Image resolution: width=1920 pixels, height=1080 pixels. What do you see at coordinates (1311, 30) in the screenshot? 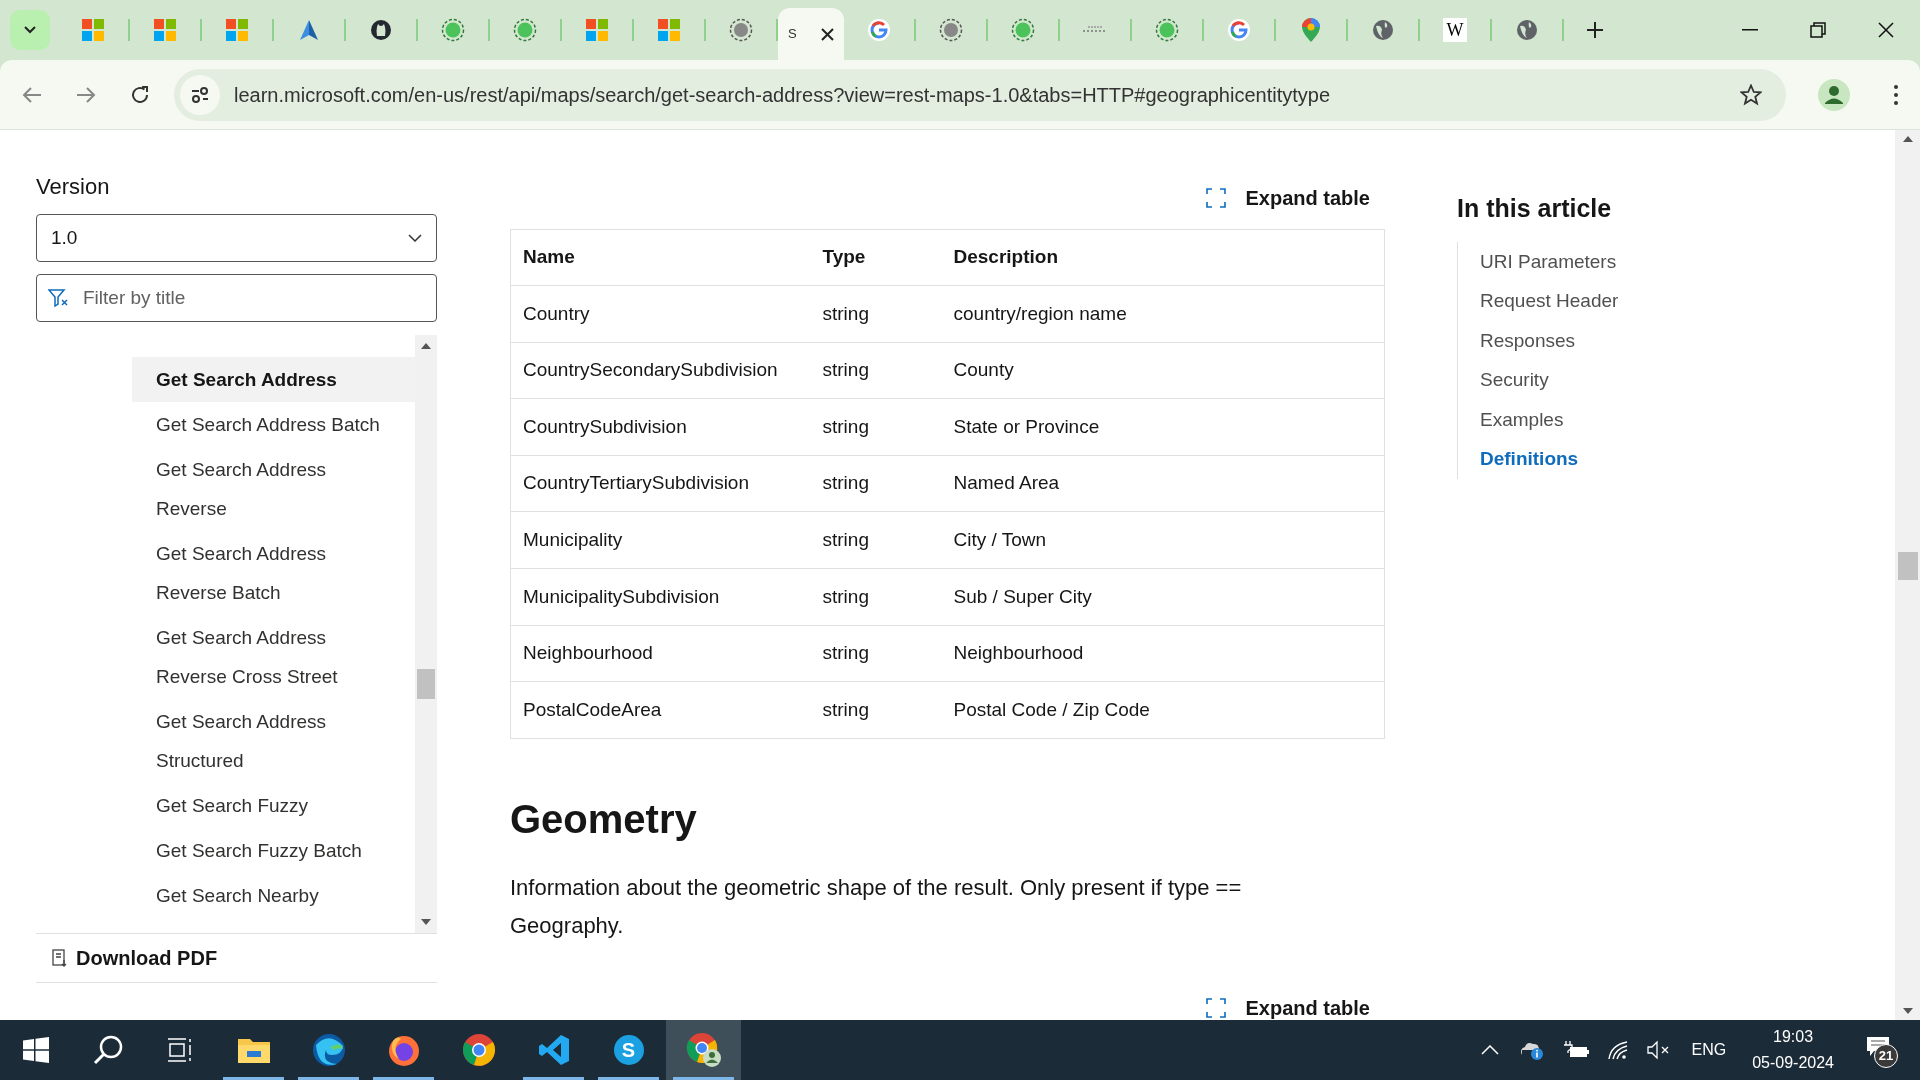
I see `map-pin-icon` at bounding box center [1311, 30].